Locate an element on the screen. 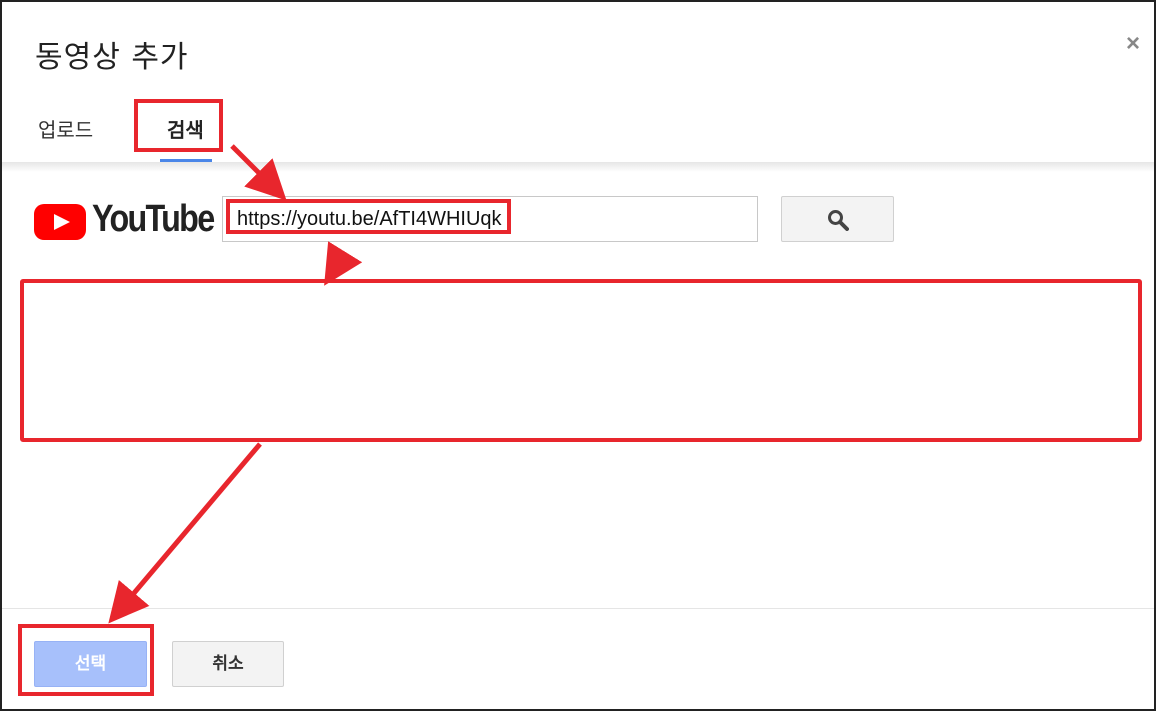  youtube-play-icon is located at coordinates (60, 222).